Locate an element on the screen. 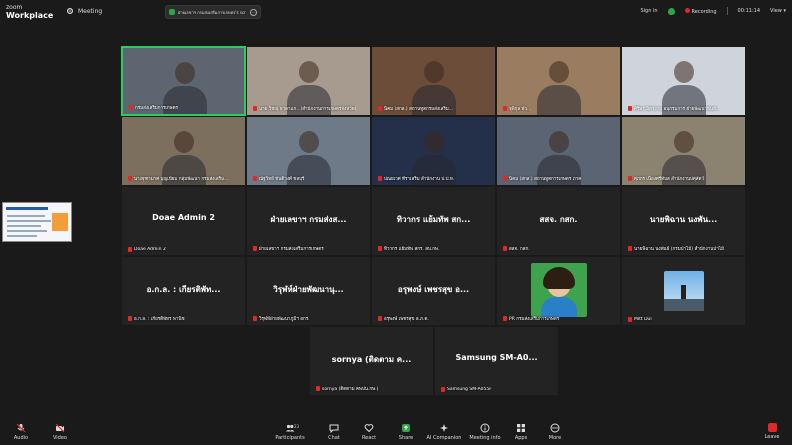 The image size is (792, 445). more-options-icon: ⋯ is located at coordinates (253, 12).